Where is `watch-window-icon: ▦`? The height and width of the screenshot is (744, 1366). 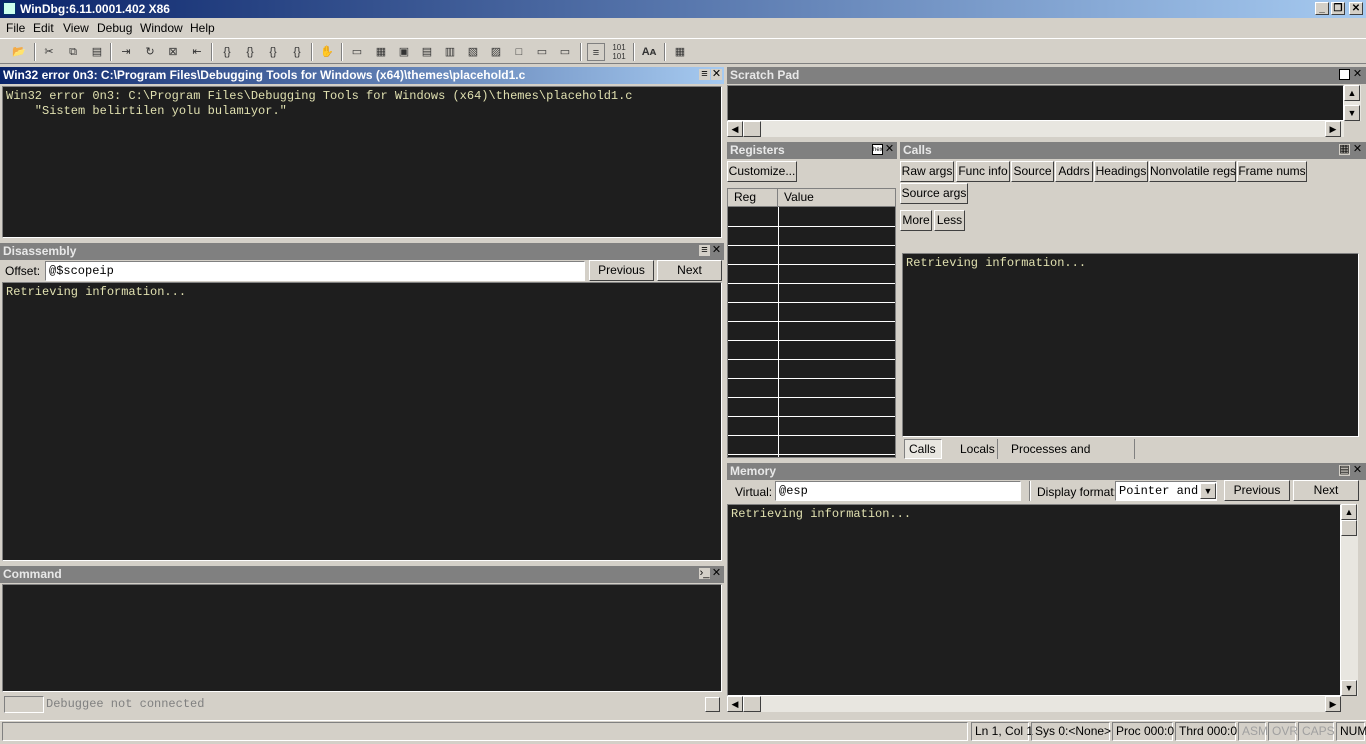 watch-window-icon: ▦ is located at coordinates (381, 52).